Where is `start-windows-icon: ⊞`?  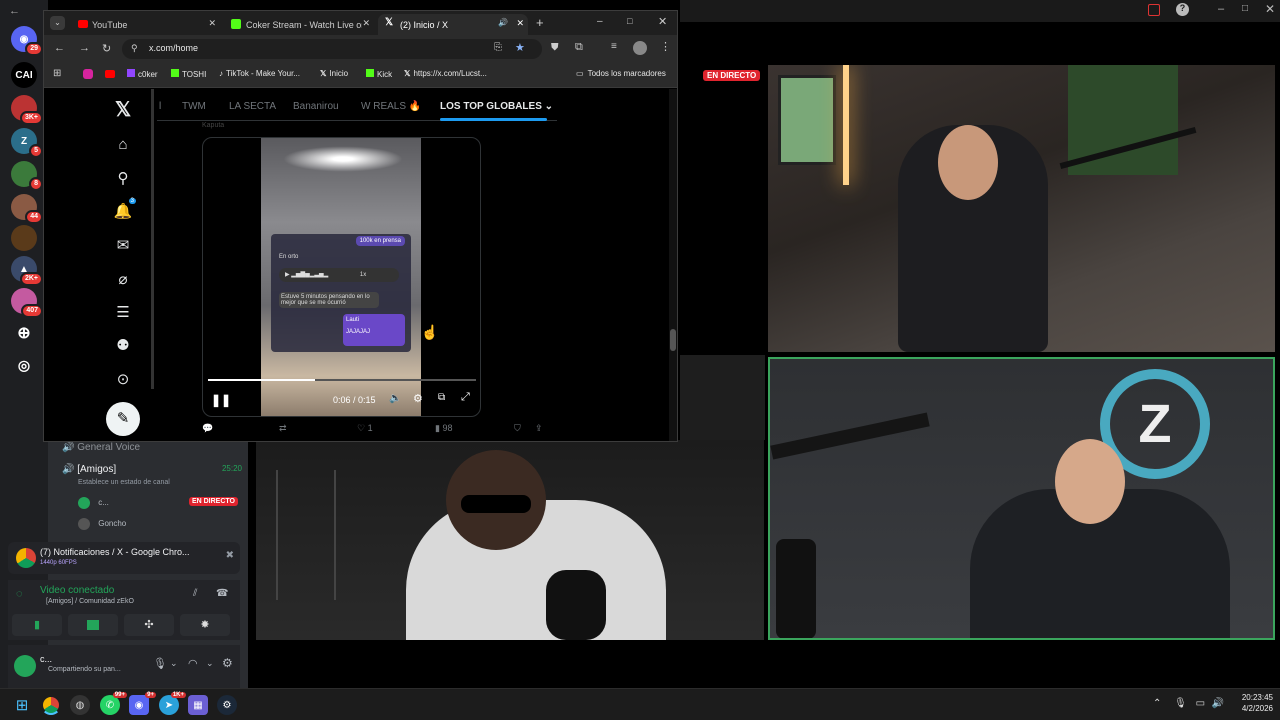
start-windows-icon: ⊞ is located at coordinates (22, 705).